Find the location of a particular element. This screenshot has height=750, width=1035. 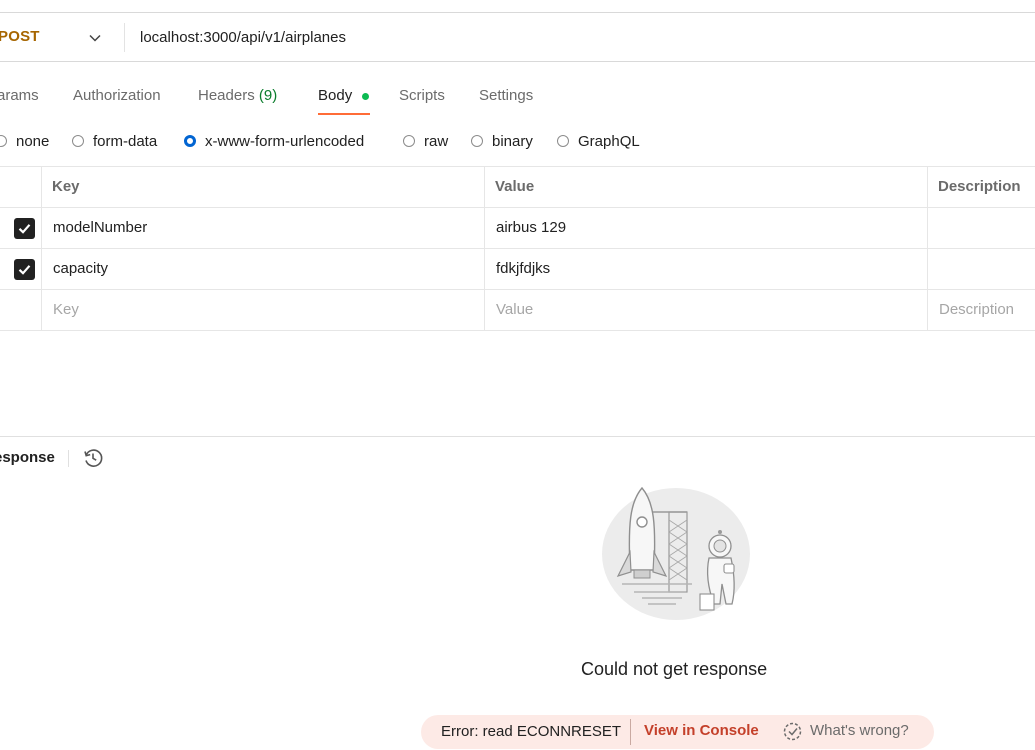

table-new-row: Key Value Description is located at coordinates (517, 310).